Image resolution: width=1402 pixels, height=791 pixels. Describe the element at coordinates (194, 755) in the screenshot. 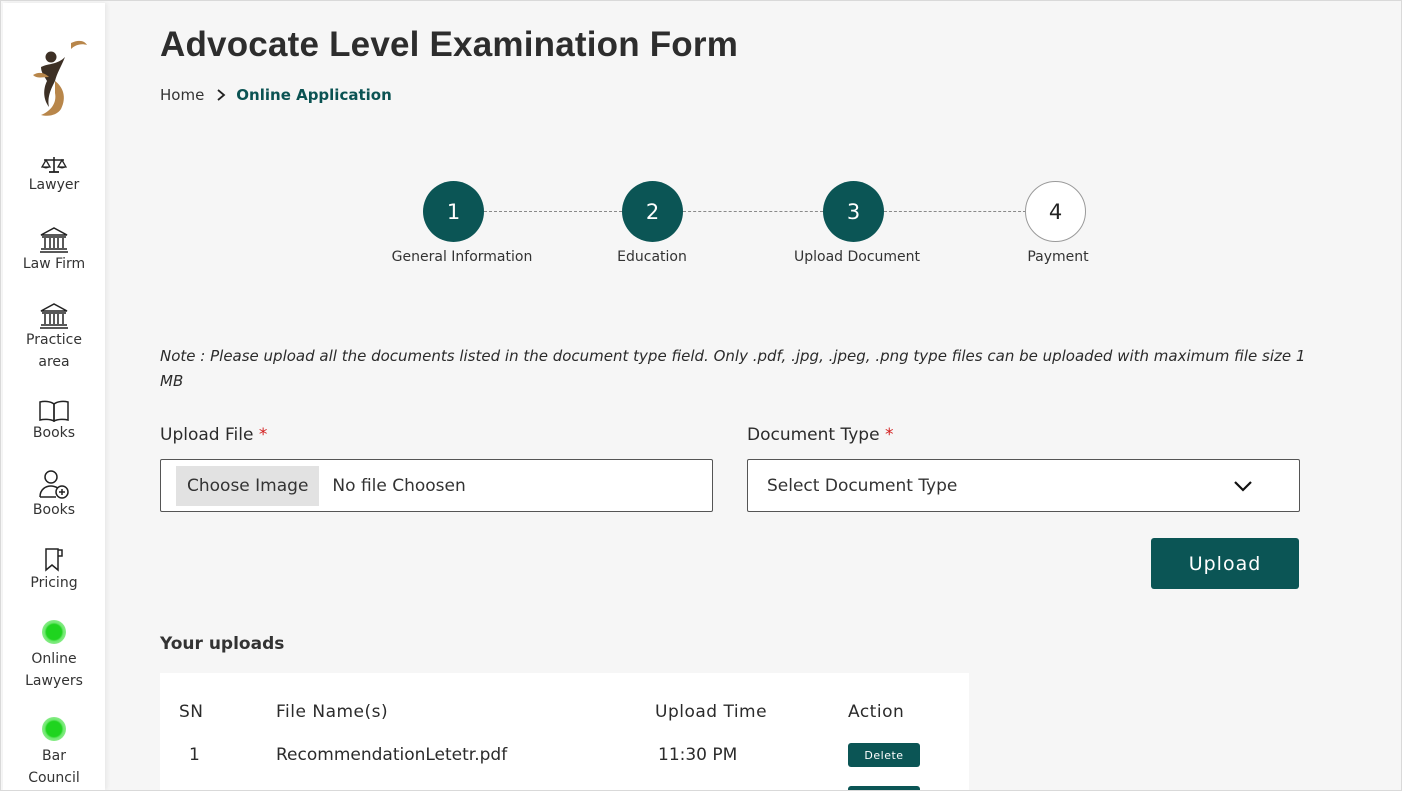

I see `row-sn: 1` at that location.